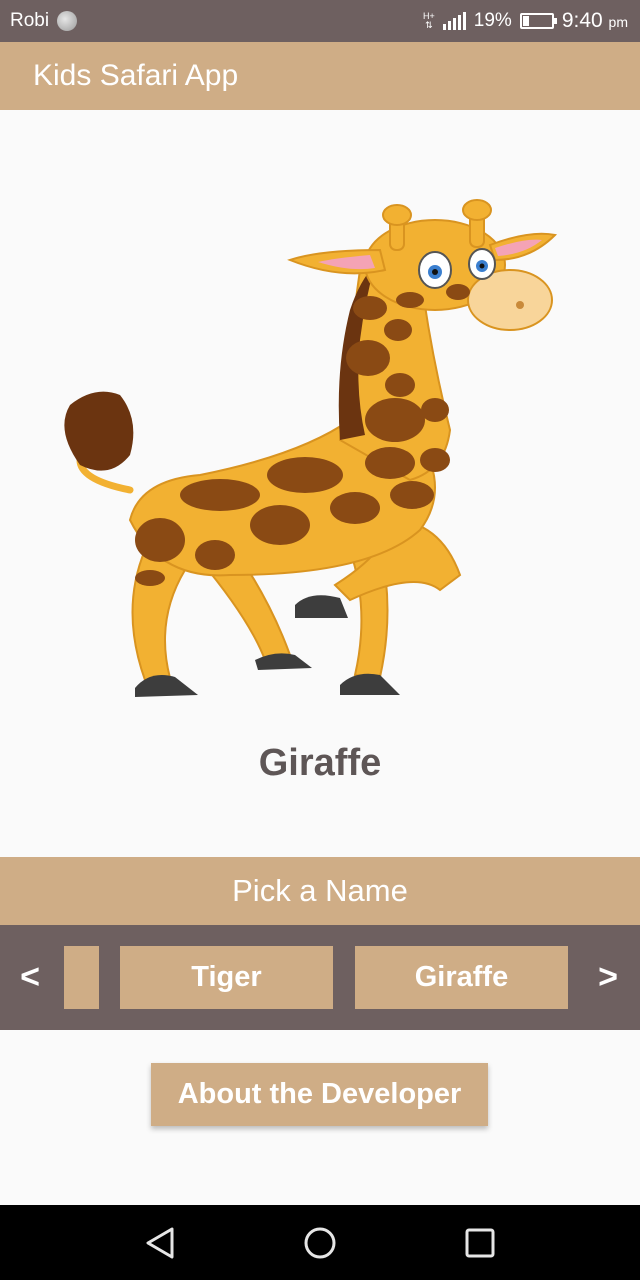 The width and height of the screenshot is (640, 1280). I want to click on status-left: Robi, so click(44, 21).